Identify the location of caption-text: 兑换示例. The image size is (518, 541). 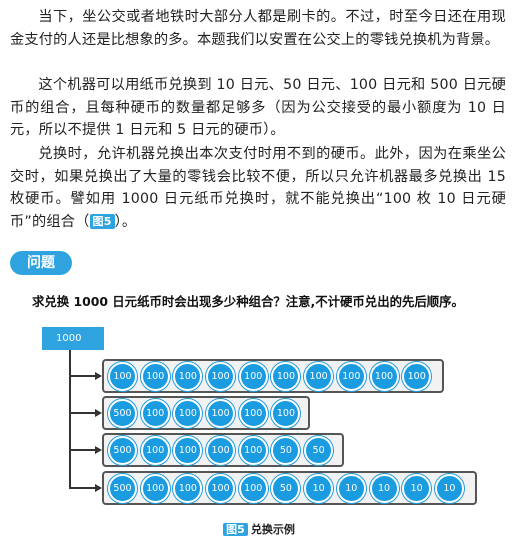
(272, 529).